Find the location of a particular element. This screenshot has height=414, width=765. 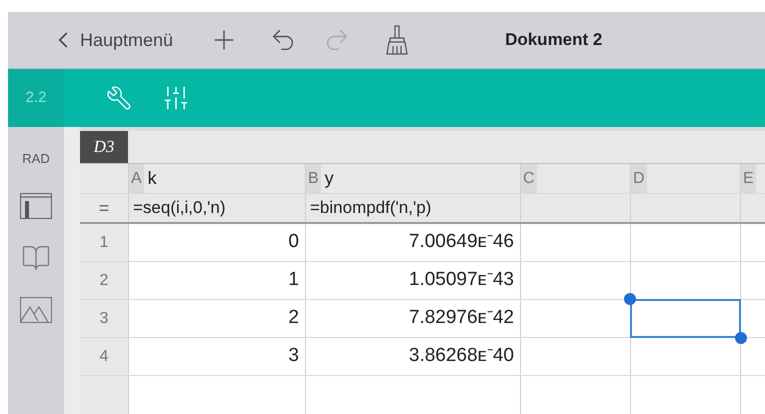

broom-icon is located at coordinates (397, 40).